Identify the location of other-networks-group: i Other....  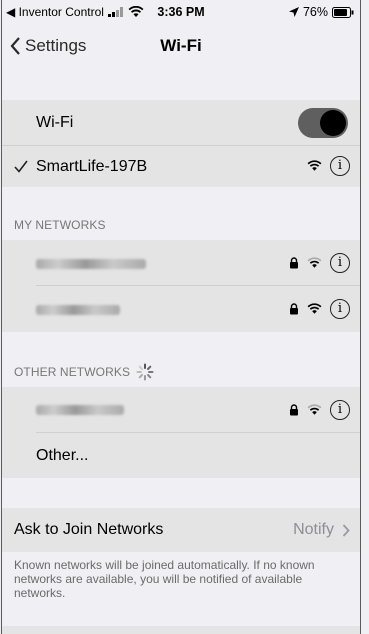
(181, 432).